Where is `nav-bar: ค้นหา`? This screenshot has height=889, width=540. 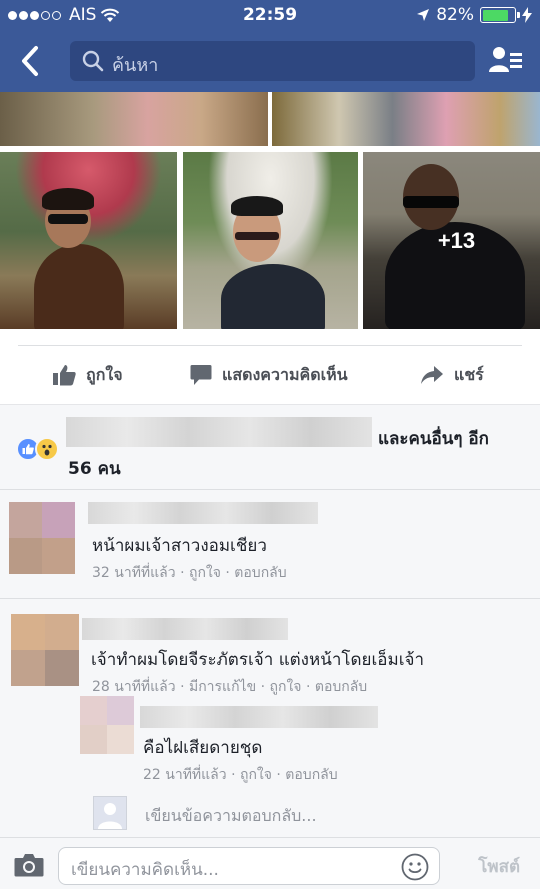 nav-bar: ค้นหา is located at coordinates (270, 61).